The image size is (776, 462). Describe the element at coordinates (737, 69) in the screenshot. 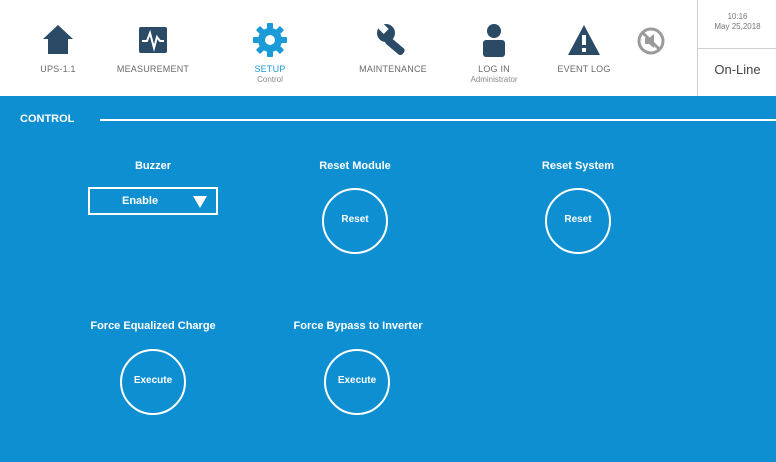

I see `ups-state: On-Line` at that location.